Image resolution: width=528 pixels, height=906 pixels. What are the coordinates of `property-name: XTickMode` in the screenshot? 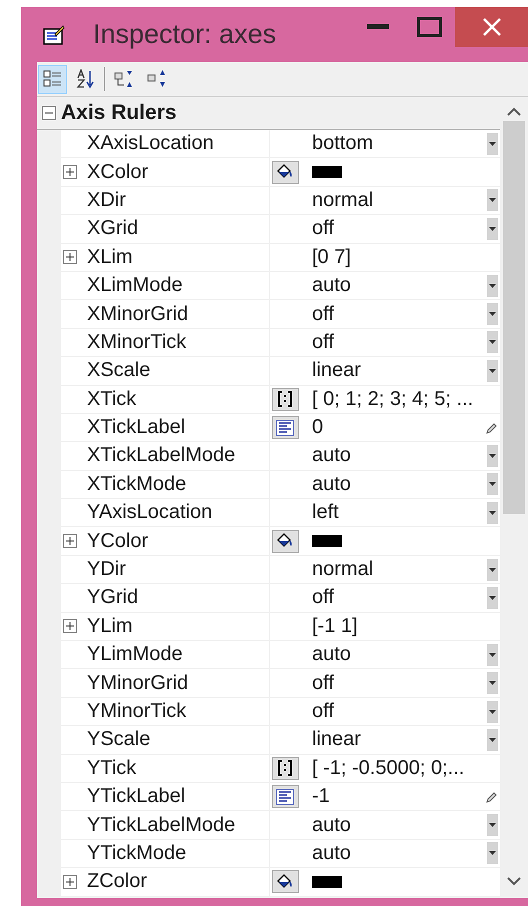 It's located at (136, 484).